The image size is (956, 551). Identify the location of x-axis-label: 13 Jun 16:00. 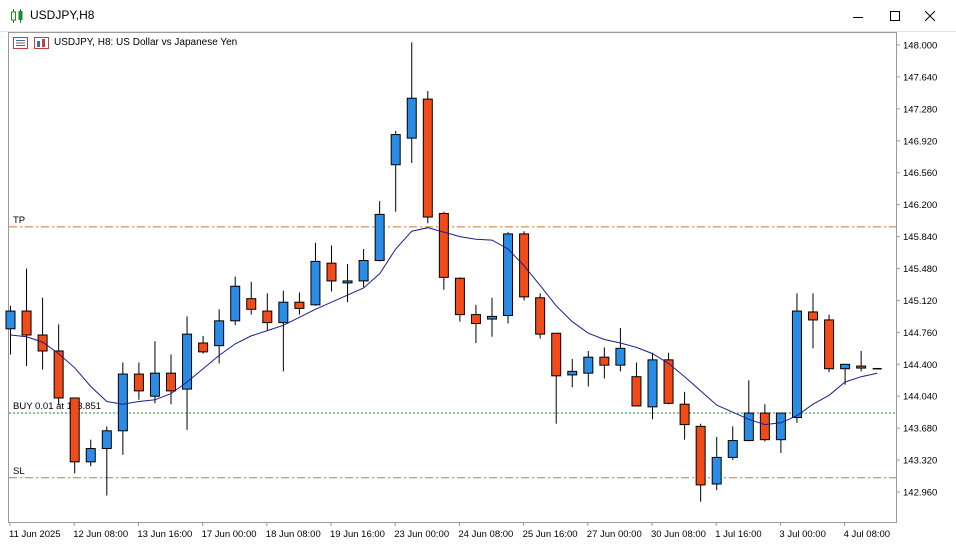
(164, 534).